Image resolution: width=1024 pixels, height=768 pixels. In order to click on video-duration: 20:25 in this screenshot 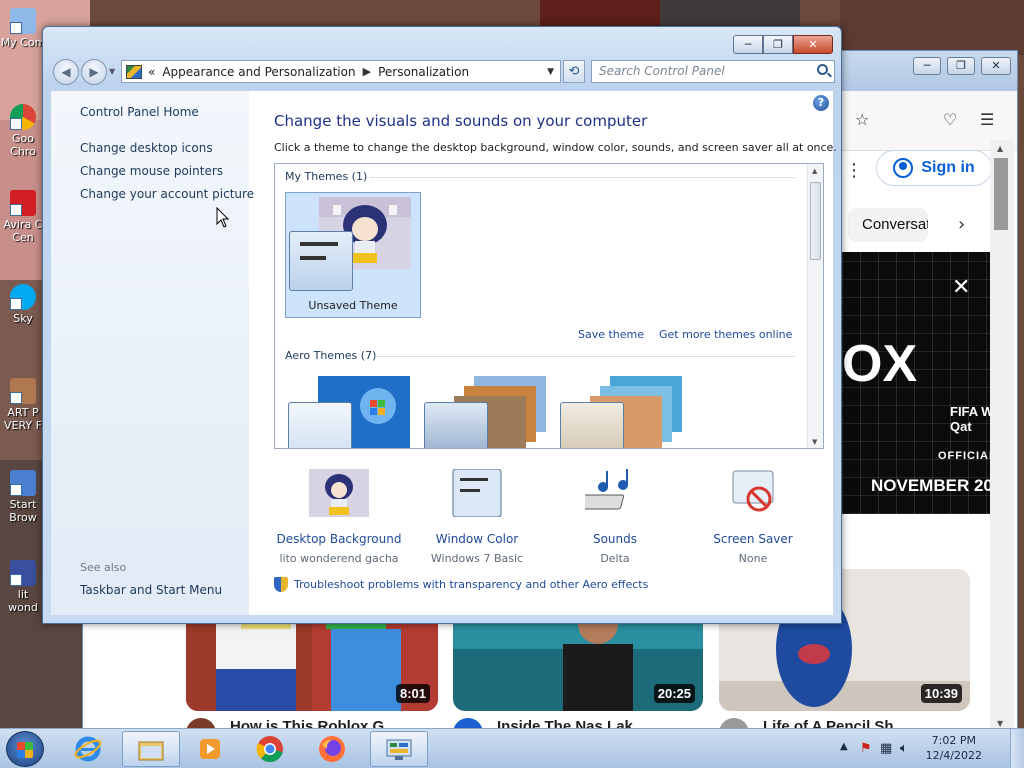, I will do `click(674, 693)`.